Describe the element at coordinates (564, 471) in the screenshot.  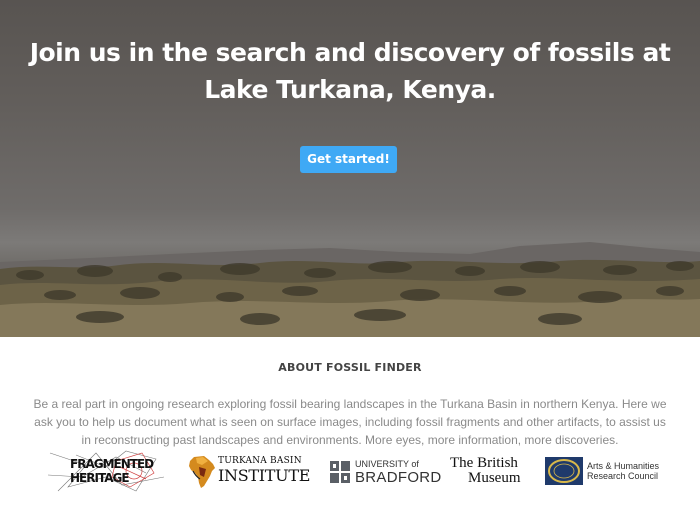
I see `ahrc-emblem-icon` at that location.